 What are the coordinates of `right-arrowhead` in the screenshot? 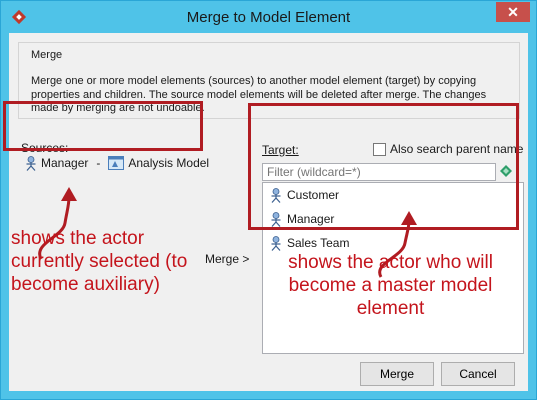 It's located at (409, 218).